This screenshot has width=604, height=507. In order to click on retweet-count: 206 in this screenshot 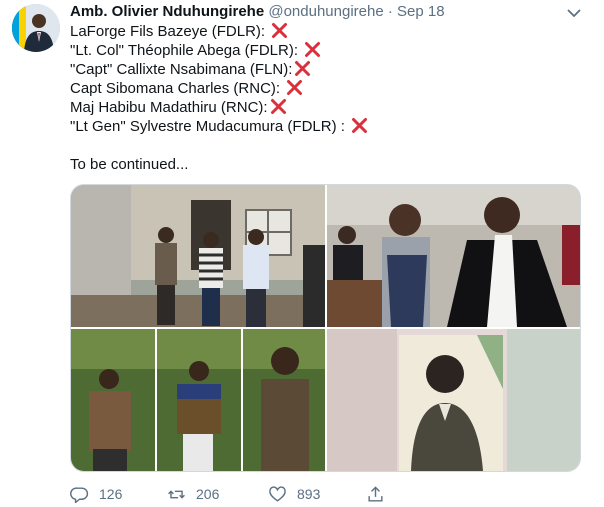, I will do `click(208, 494)`.